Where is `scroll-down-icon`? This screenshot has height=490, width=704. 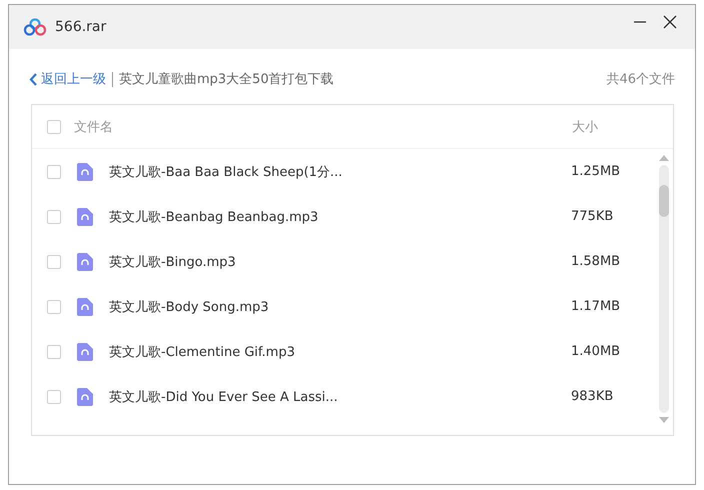 scroll-down-icon is located at coordinates (664, 420).